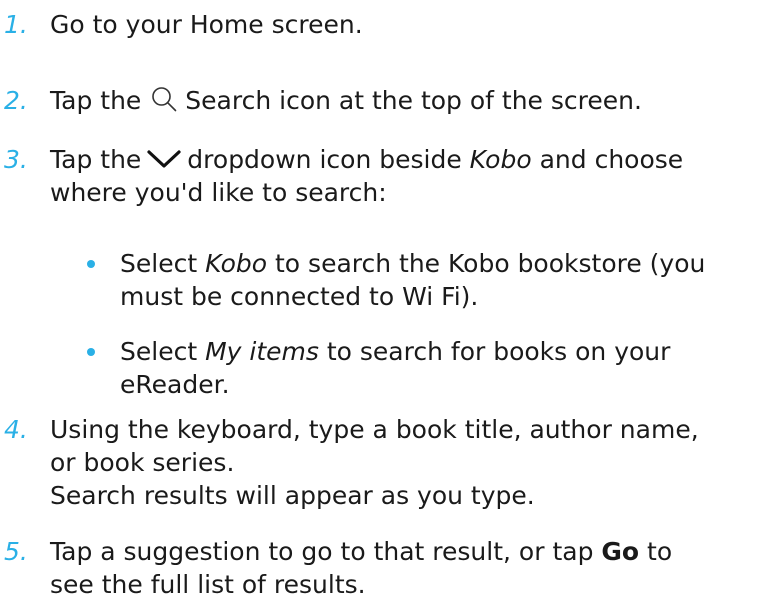  What do you see at coordinates (490, 263) in the screenshot?
I see `bullet-text: to search the Kobo bookstore (you` at bounding box center [490, 263].